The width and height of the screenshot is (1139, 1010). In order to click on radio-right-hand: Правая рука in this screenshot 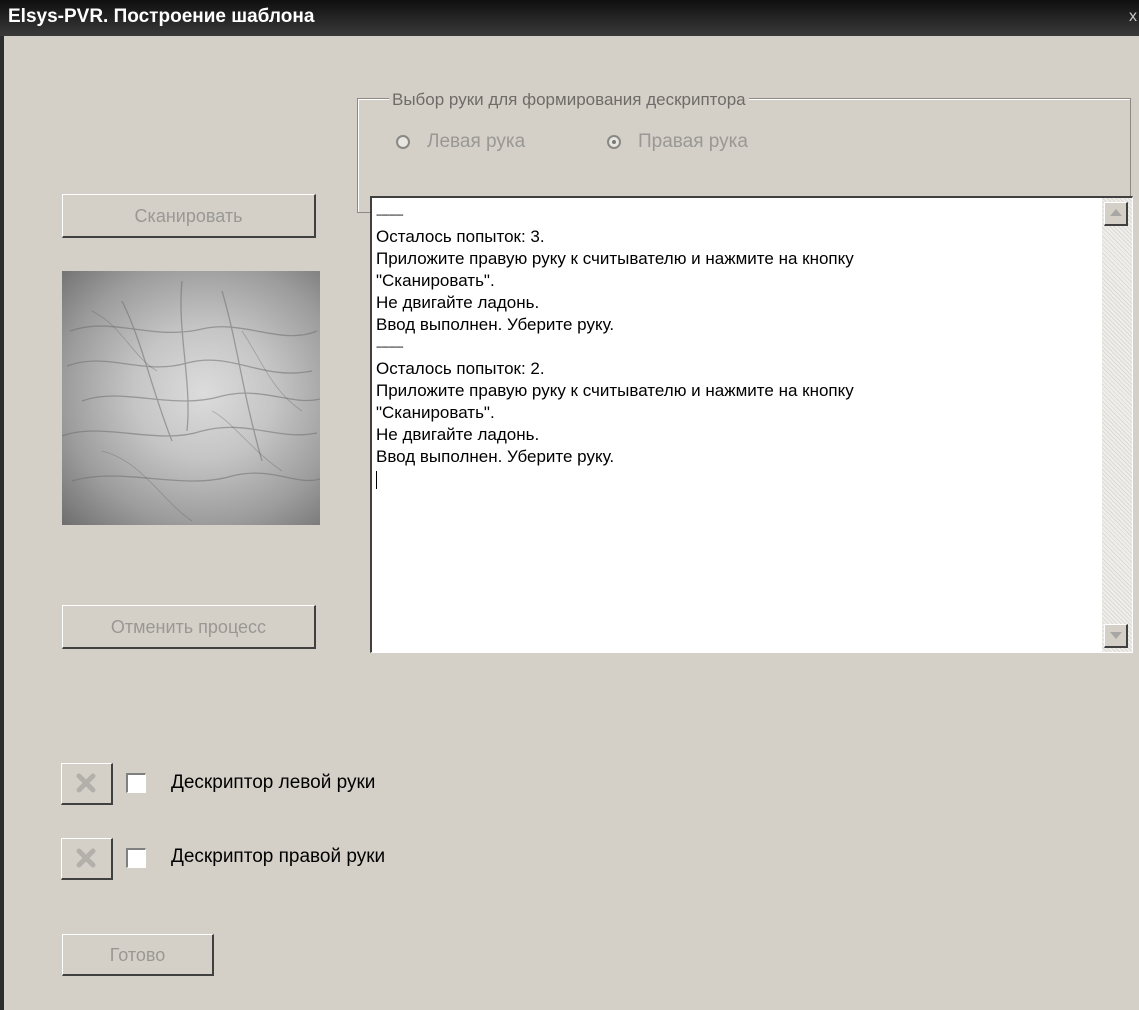, I will do `click(677, 142)`.